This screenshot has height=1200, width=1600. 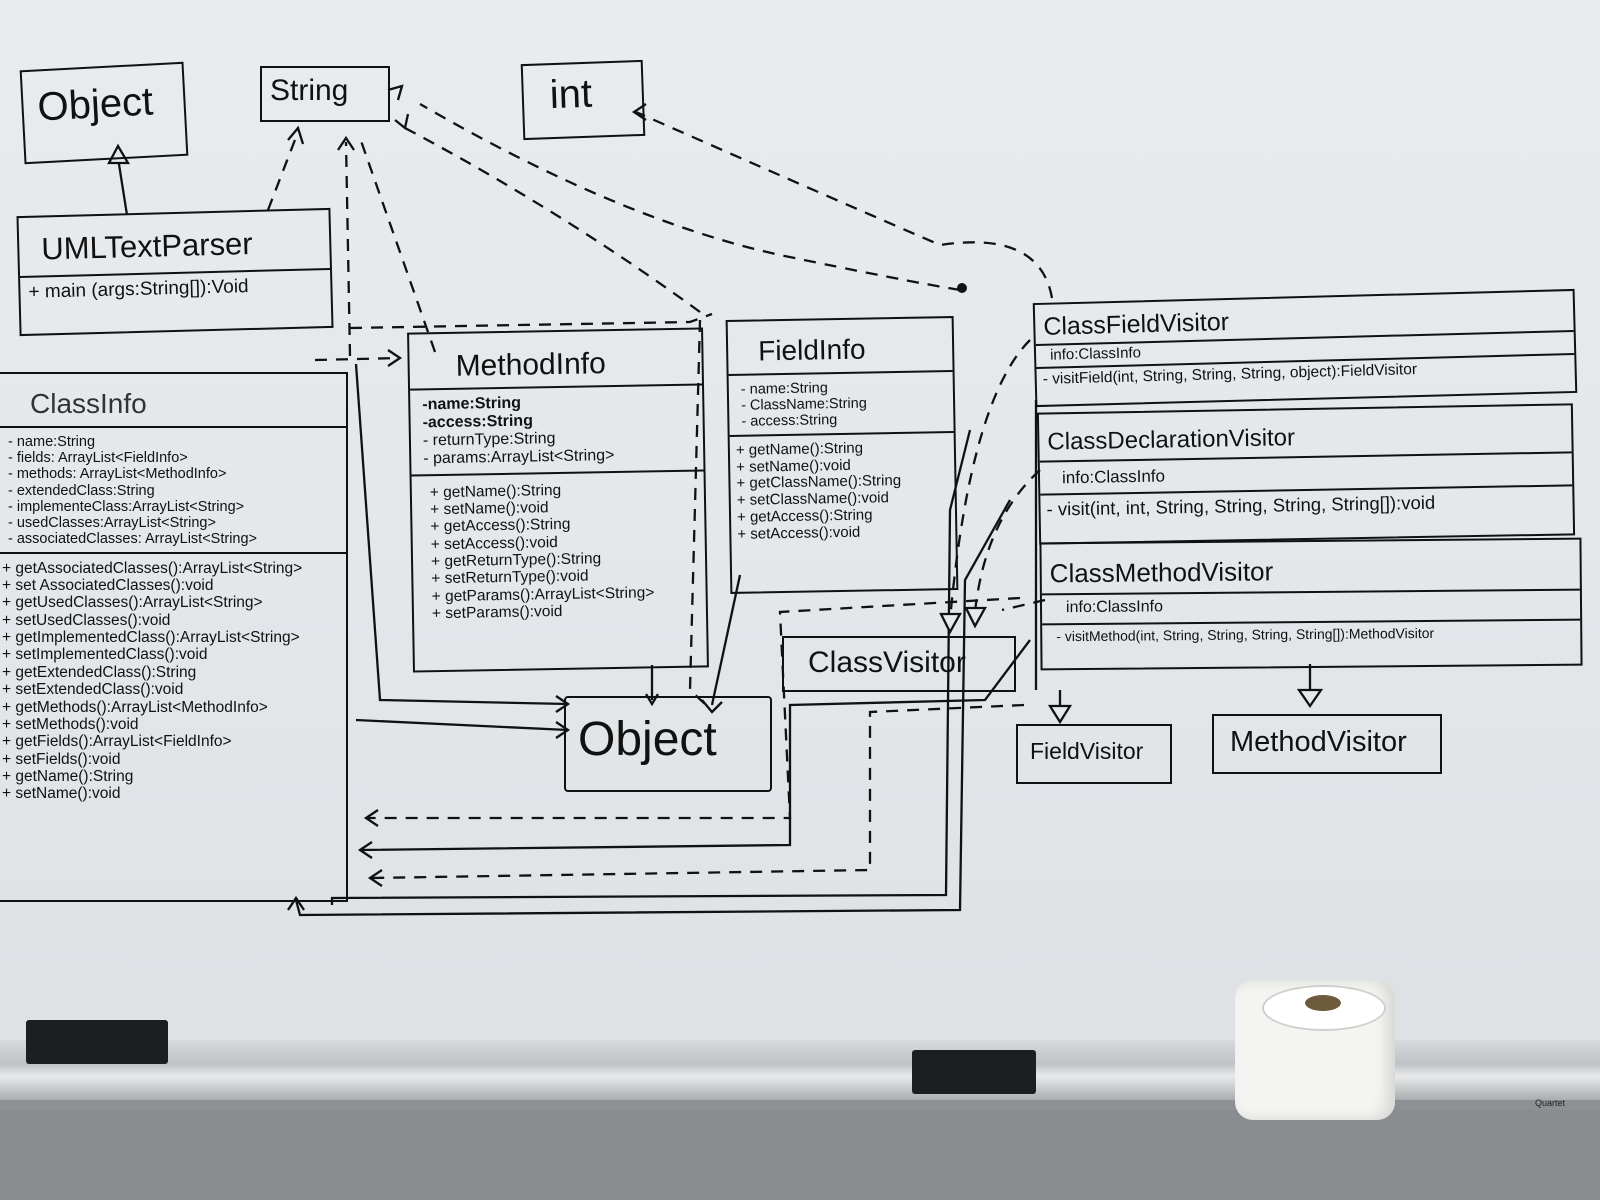 I want to click on class-name: int, so click(x=571, y=94).